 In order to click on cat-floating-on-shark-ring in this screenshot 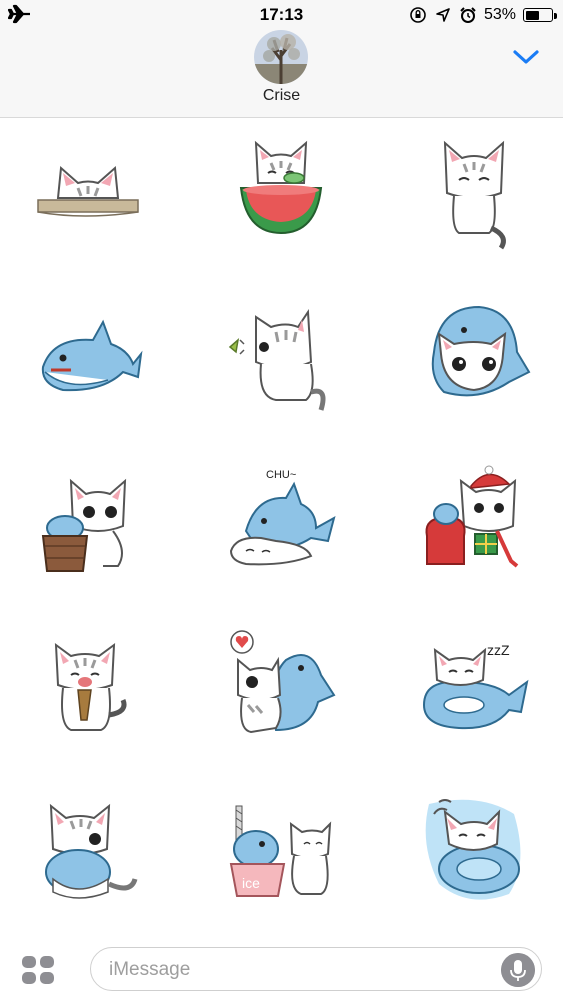, I will do `click(474, 849)`.